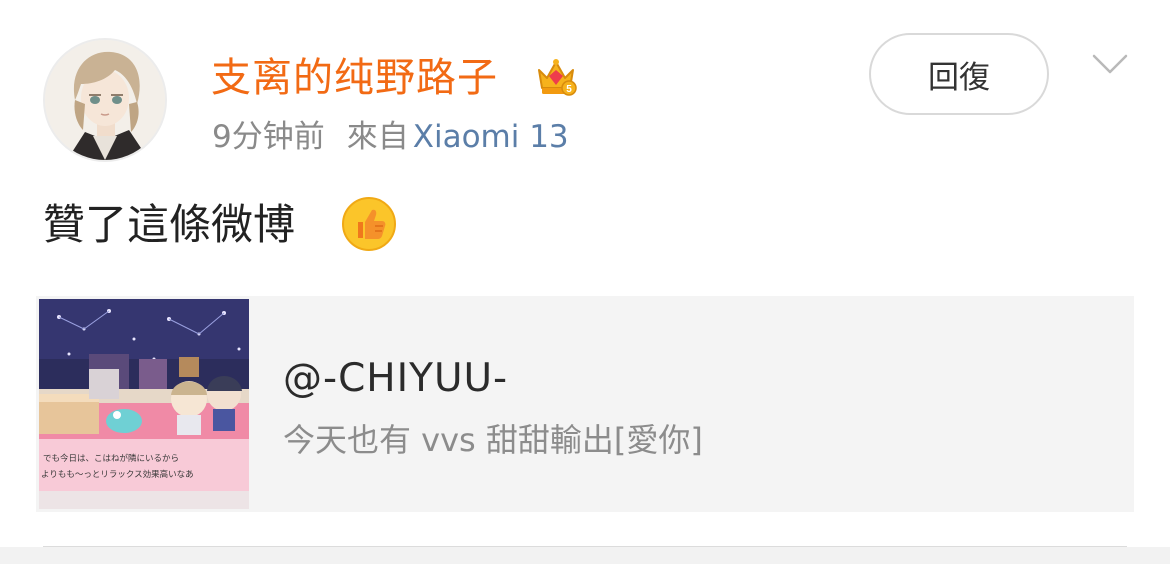 The width and height of the screenshot is (1170, 564). Describe the element at coordinates (144, 404) in the screenshot. I see `card-thumbnail: でも今日は、こはねが隣にいるから よりもも〜っとリラックス効果高いなあ` at that location.